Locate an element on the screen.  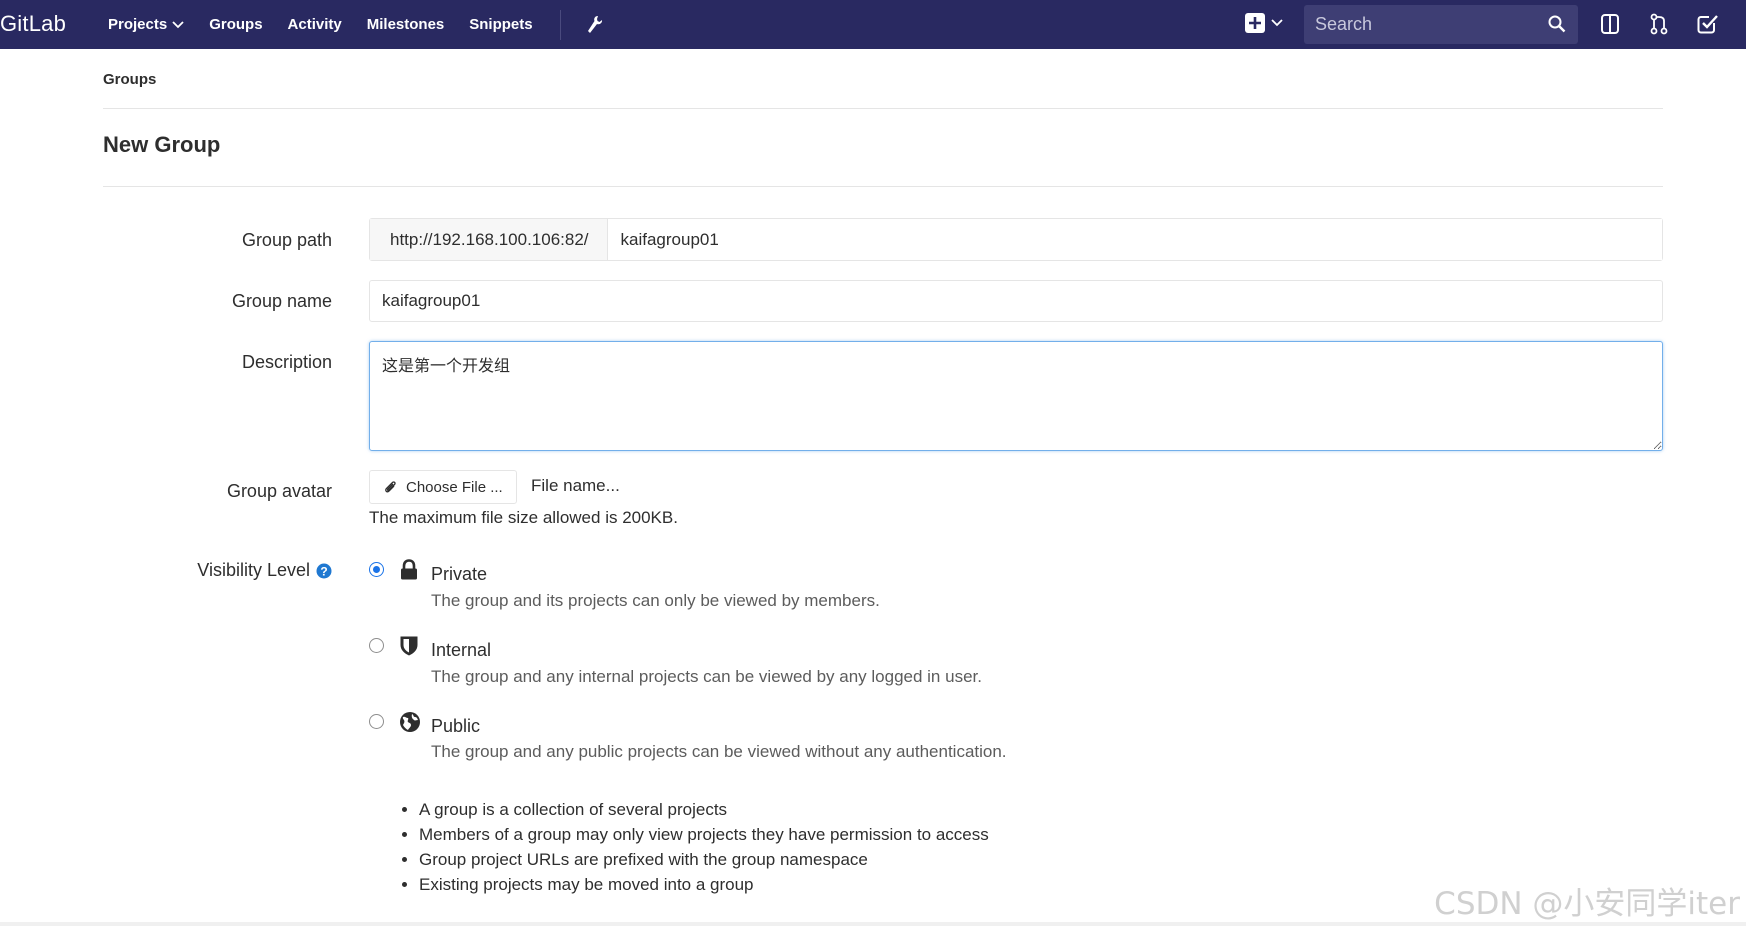
search-box is located at coordinates (1441, 24).